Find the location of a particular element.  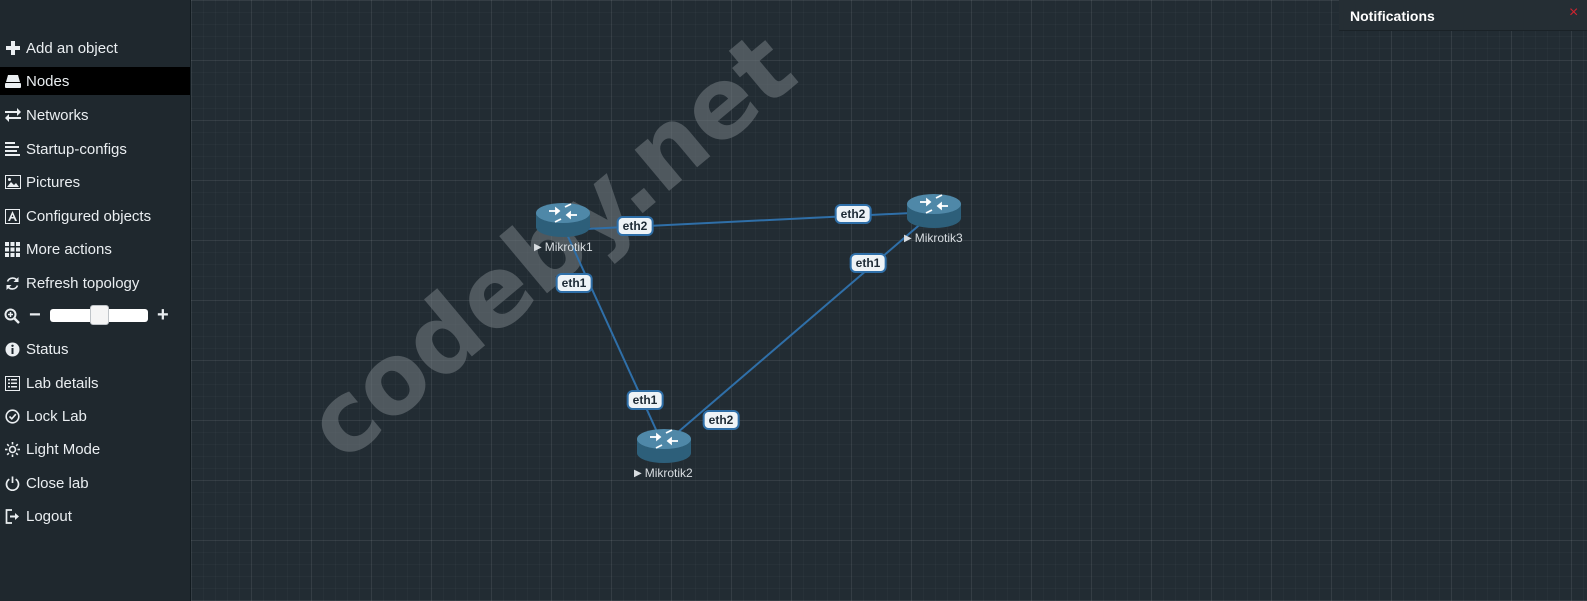

sidebar-item-networks: Networks is located at coordinates (95, 115).